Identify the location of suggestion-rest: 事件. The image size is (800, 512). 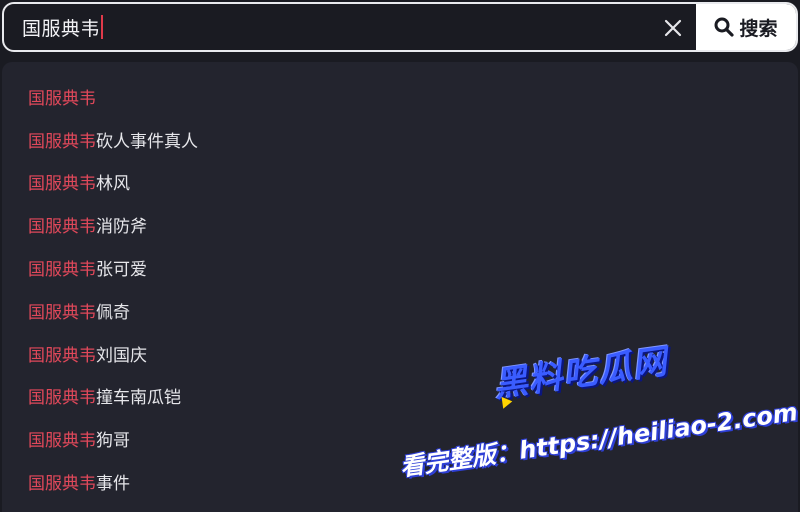
(113, 484).